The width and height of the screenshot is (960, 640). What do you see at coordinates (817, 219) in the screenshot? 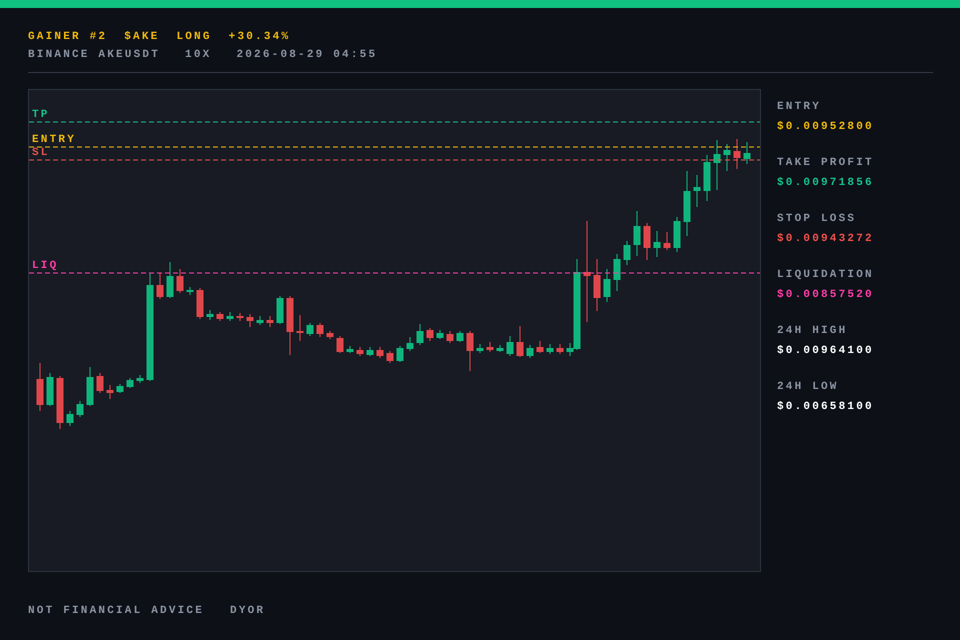
I see `stat-label: STOP LOSS` at bounding box center [817, 219].